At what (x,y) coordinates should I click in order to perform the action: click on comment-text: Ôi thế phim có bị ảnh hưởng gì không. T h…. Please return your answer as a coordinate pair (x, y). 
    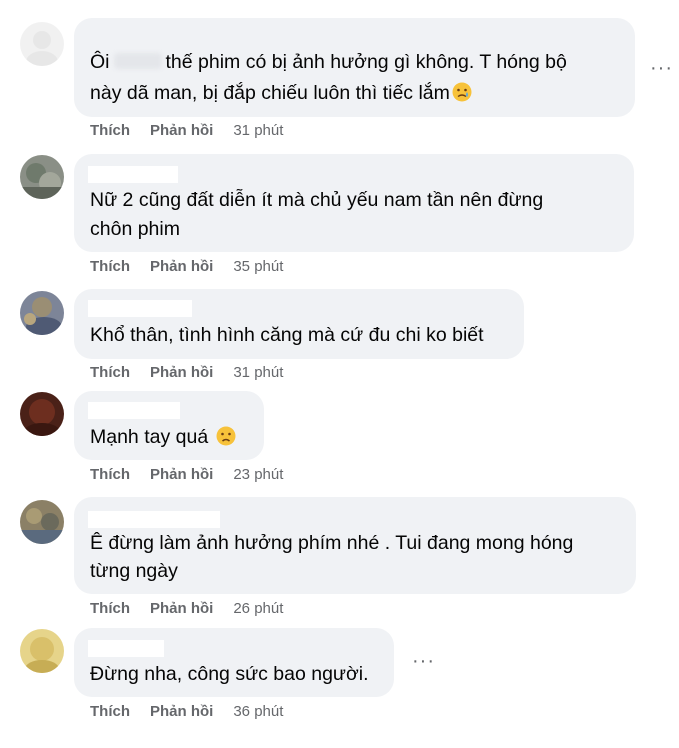
    Looking at the image, I should click on (328, 62).